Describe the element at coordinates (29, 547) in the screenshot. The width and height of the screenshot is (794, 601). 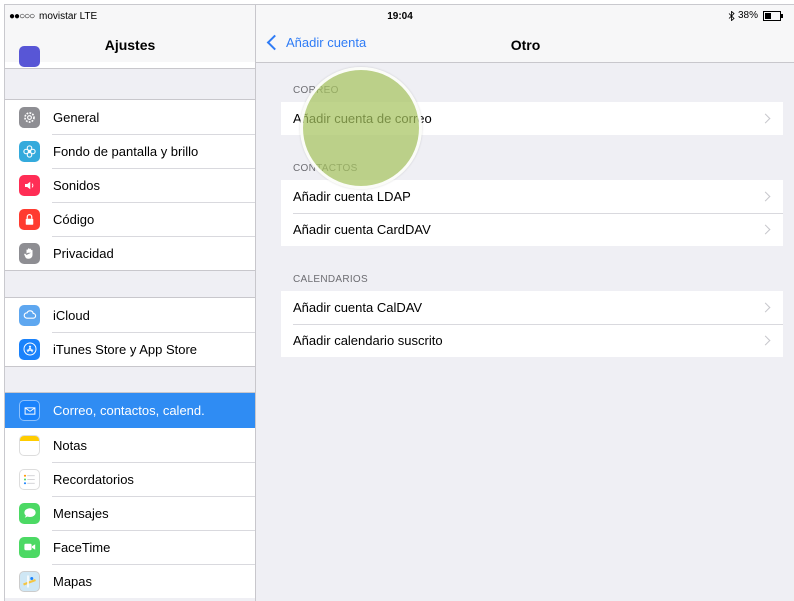
I see `facetime-icon` at that location.